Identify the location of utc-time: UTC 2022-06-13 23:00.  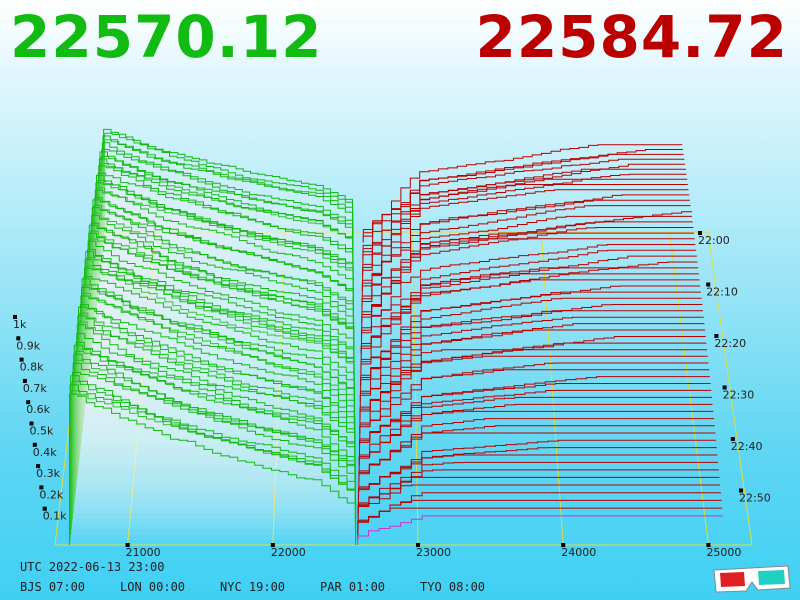
(92, 567).